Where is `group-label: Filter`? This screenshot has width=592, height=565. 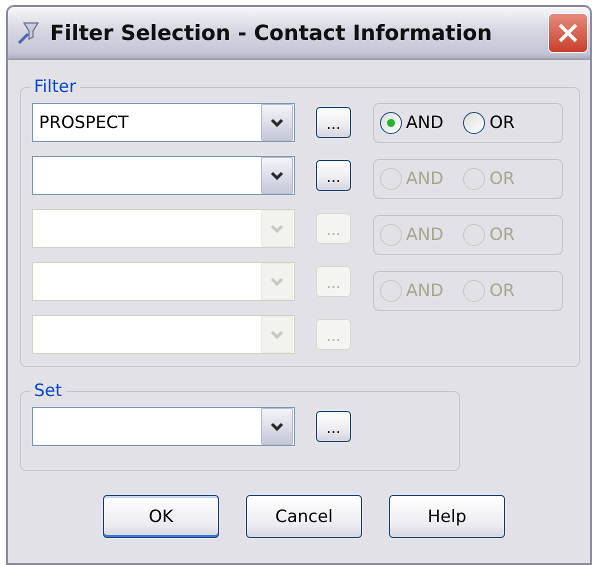
group-label: Filter is located at coordinates (55, 87).